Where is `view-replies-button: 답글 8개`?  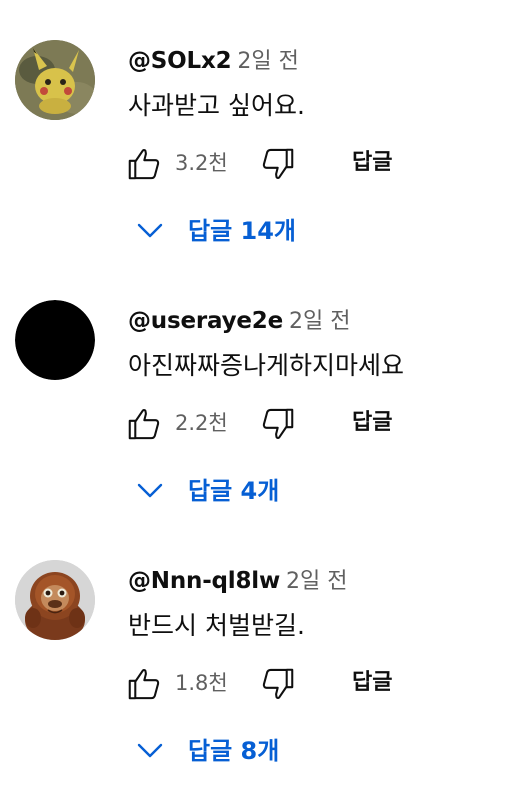
view-replies-button: 답글 8개 is located at coordinates (204, 751).